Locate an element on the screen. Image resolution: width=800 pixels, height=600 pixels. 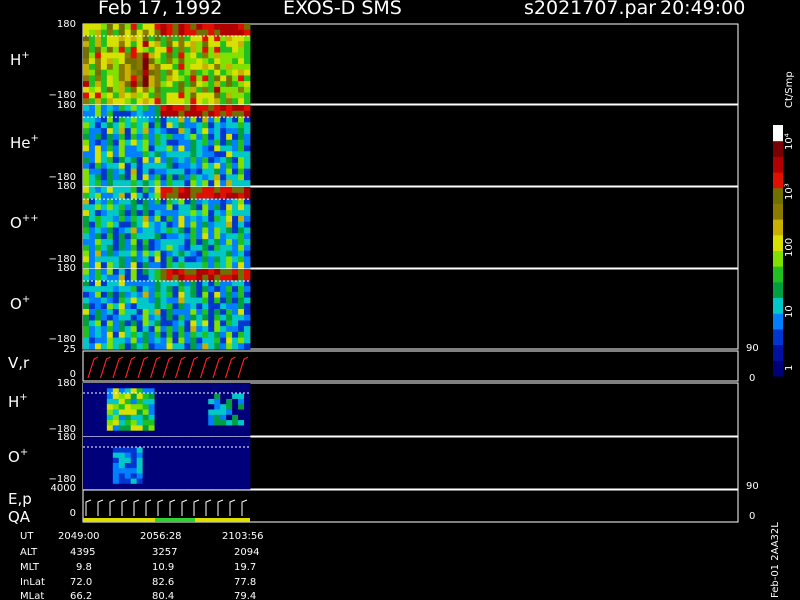
y-tick-max: 180 is located at coordinates (66, 268).